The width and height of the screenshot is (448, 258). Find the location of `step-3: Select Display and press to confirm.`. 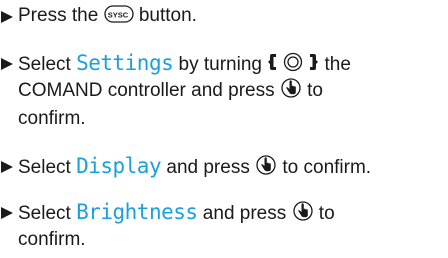

step-3: Select Display and press to confirm. is located at coordinates (224, 167).